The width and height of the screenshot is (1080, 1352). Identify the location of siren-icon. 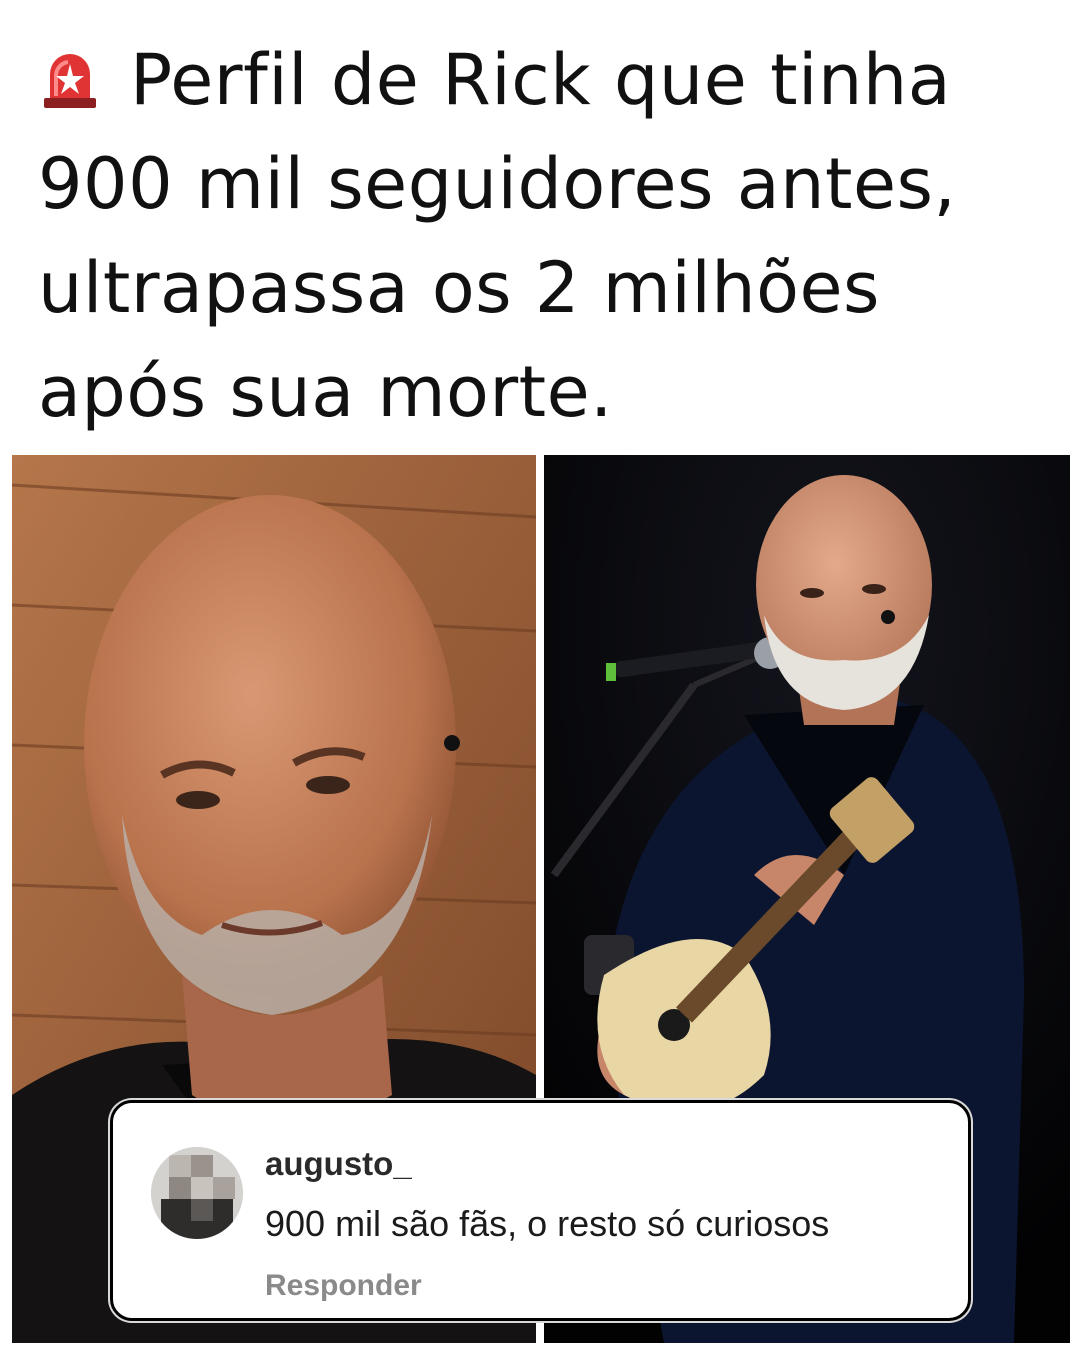
(70, 71).